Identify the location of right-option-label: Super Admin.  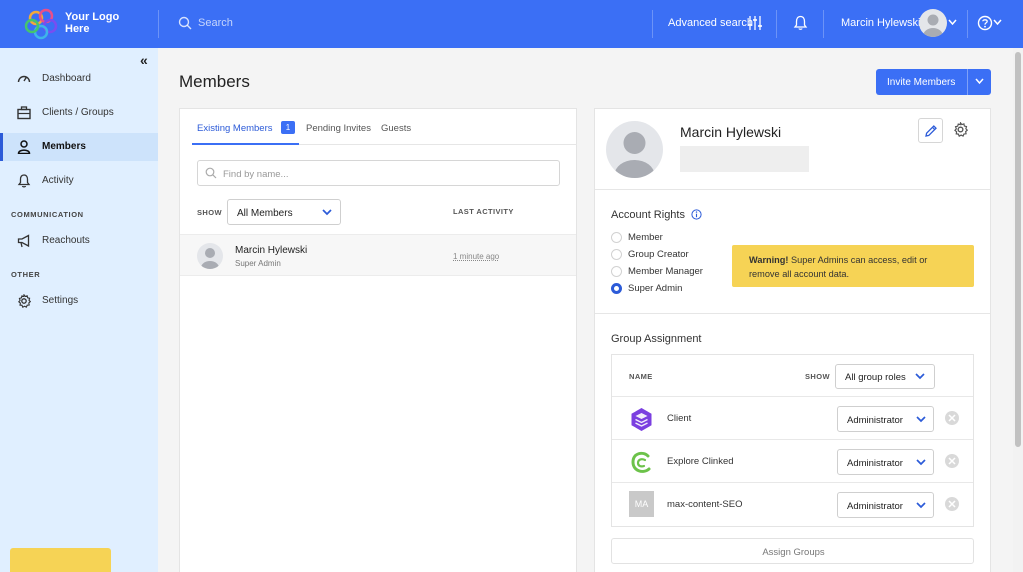
(655, 288).